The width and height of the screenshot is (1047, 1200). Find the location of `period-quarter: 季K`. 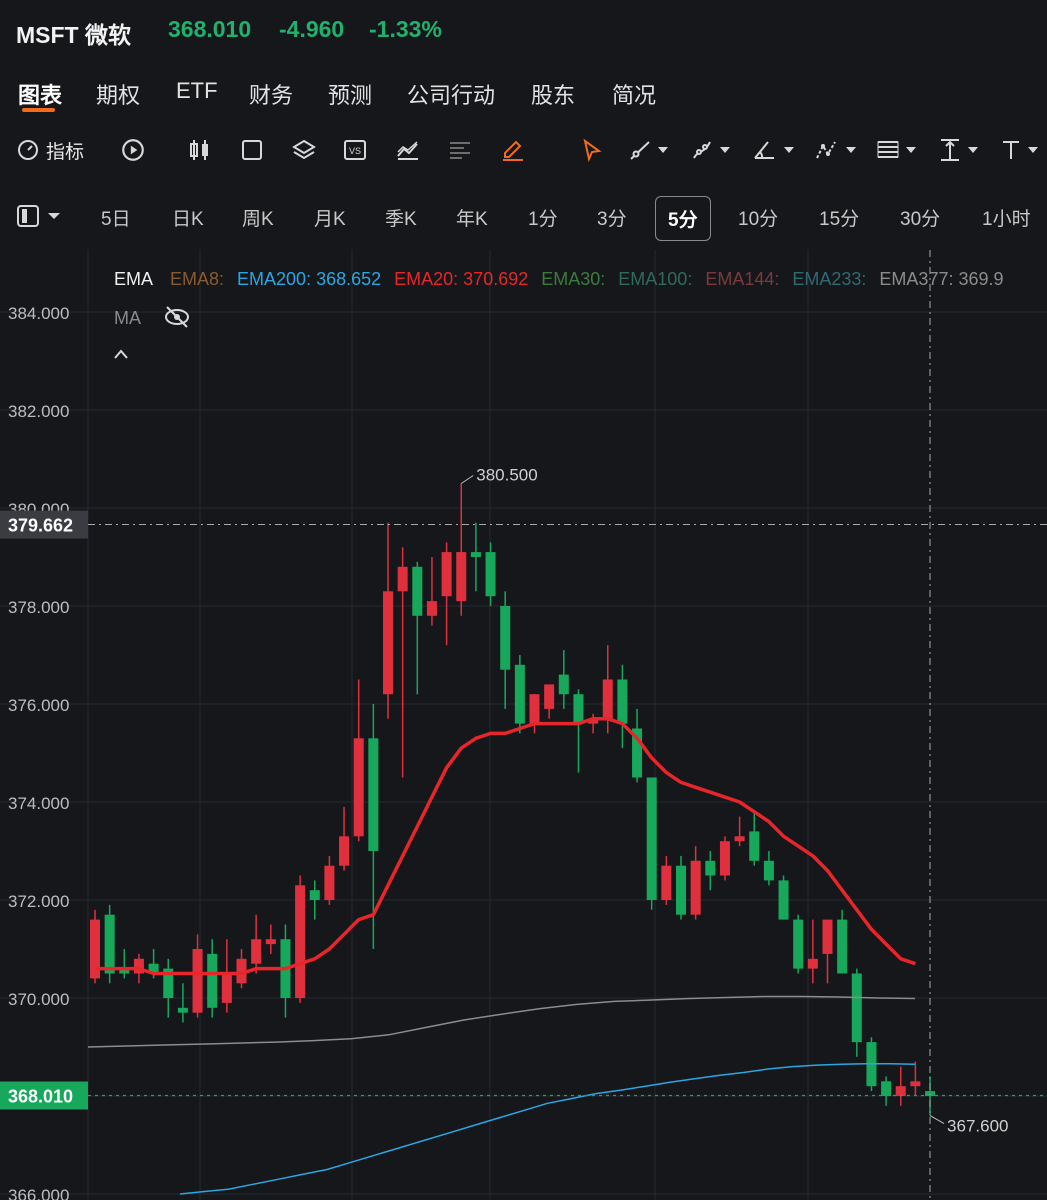

period-quarter: 季K is located at coordinates (401, 217).